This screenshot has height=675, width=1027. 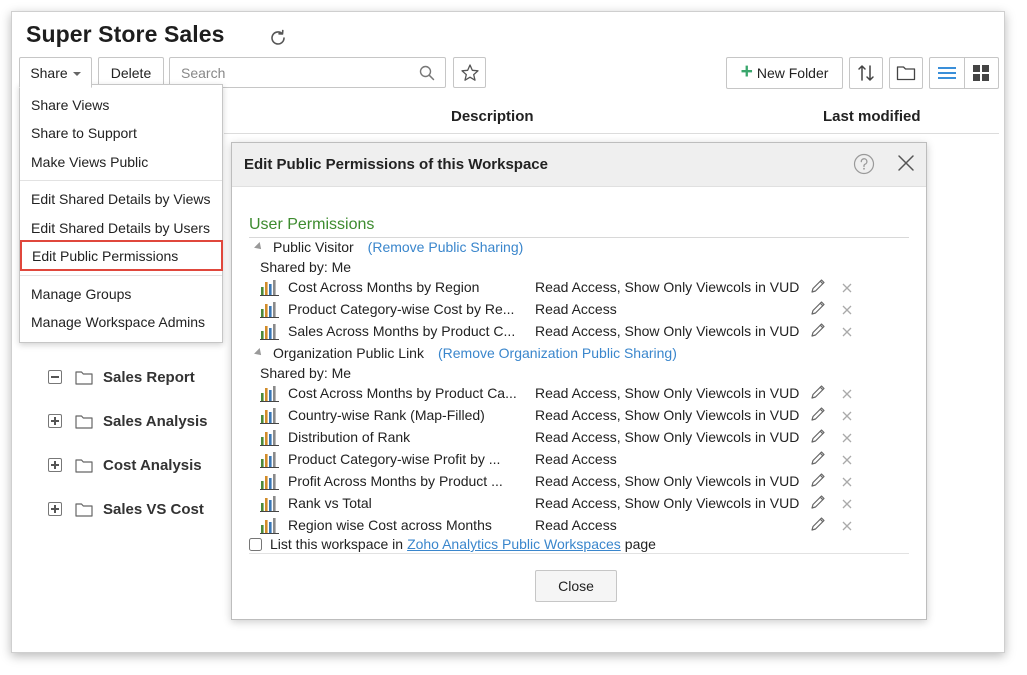 What do you see at coordinates (89, 162) in the screenshot?
I see `menu-item-make-views-public: Make Views Public` at bounding box center [89, 162].